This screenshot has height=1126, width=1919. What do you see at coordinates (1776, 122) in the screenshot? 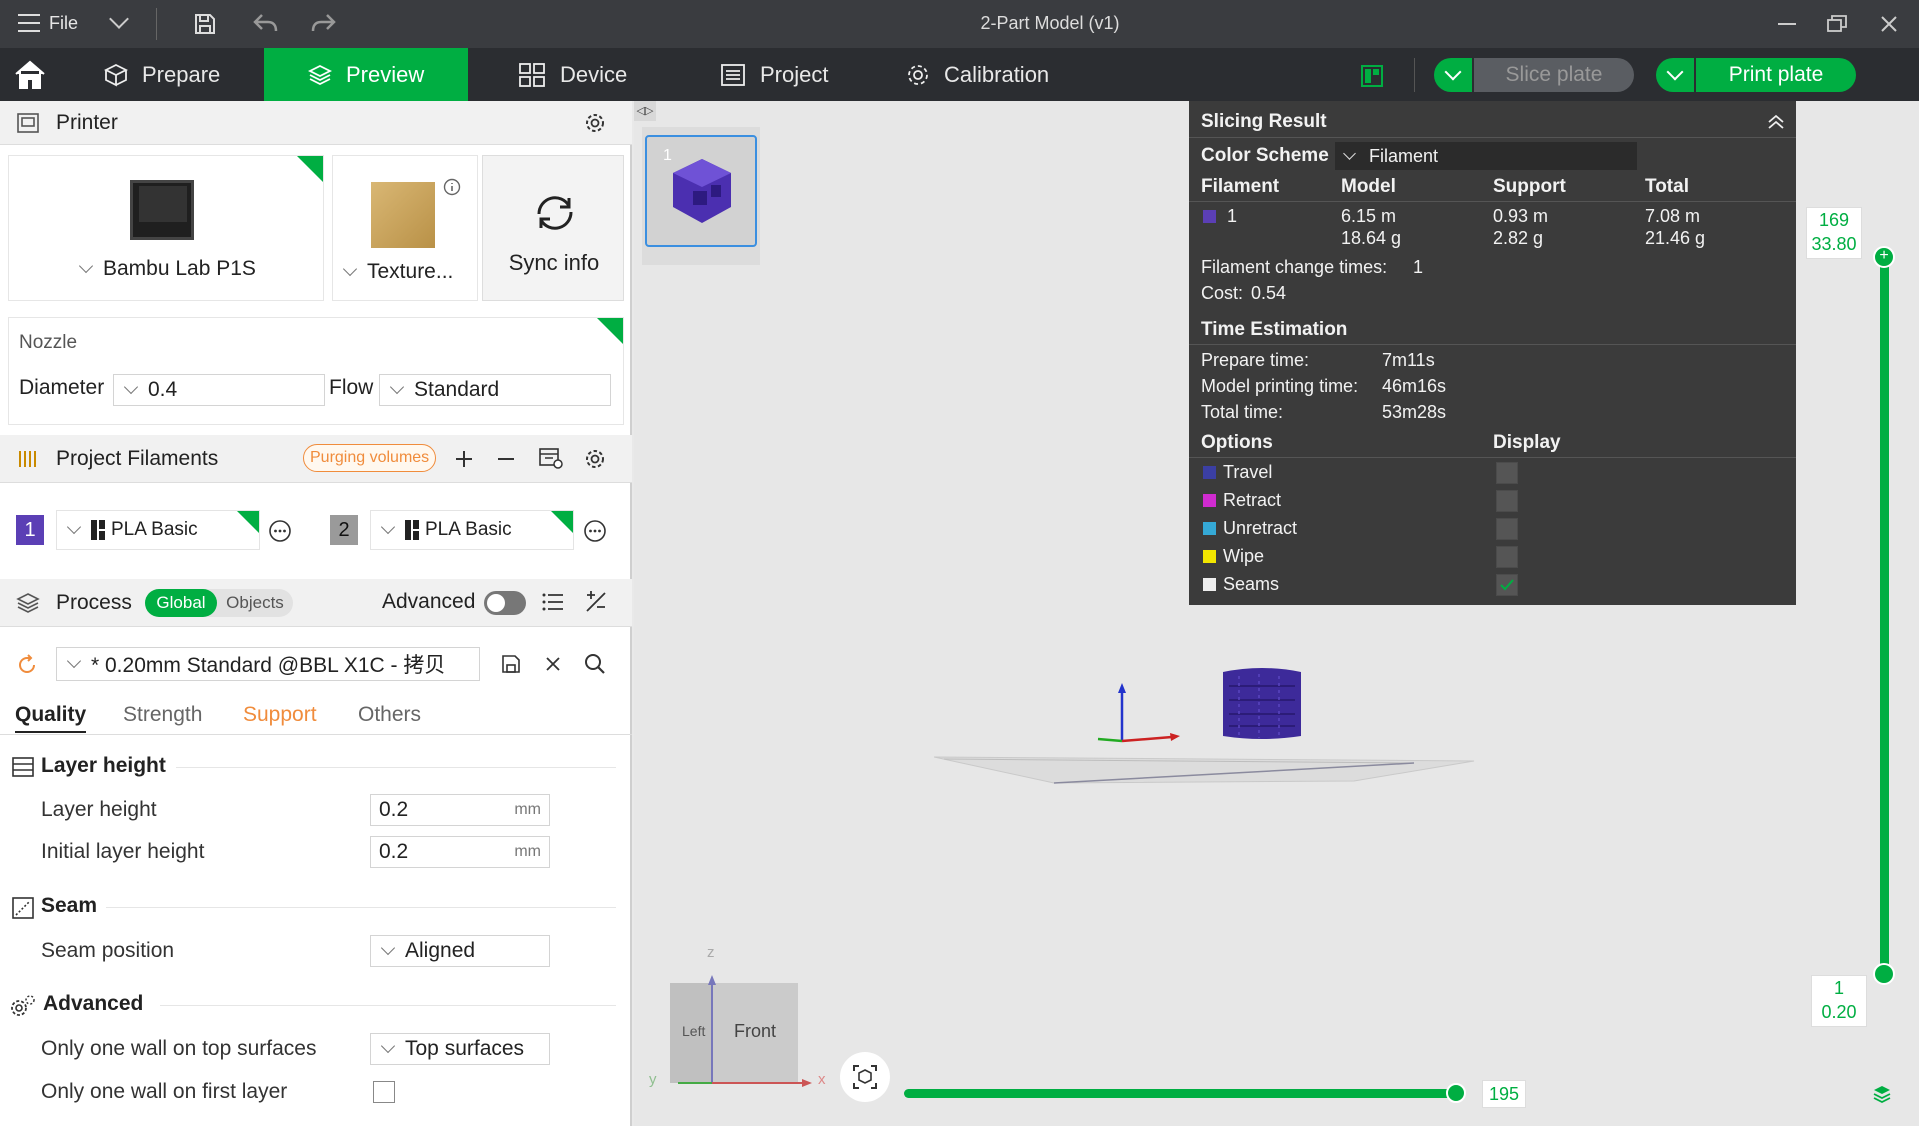
I see `collapse-panel-icon` at bounding box center [1776, 122].